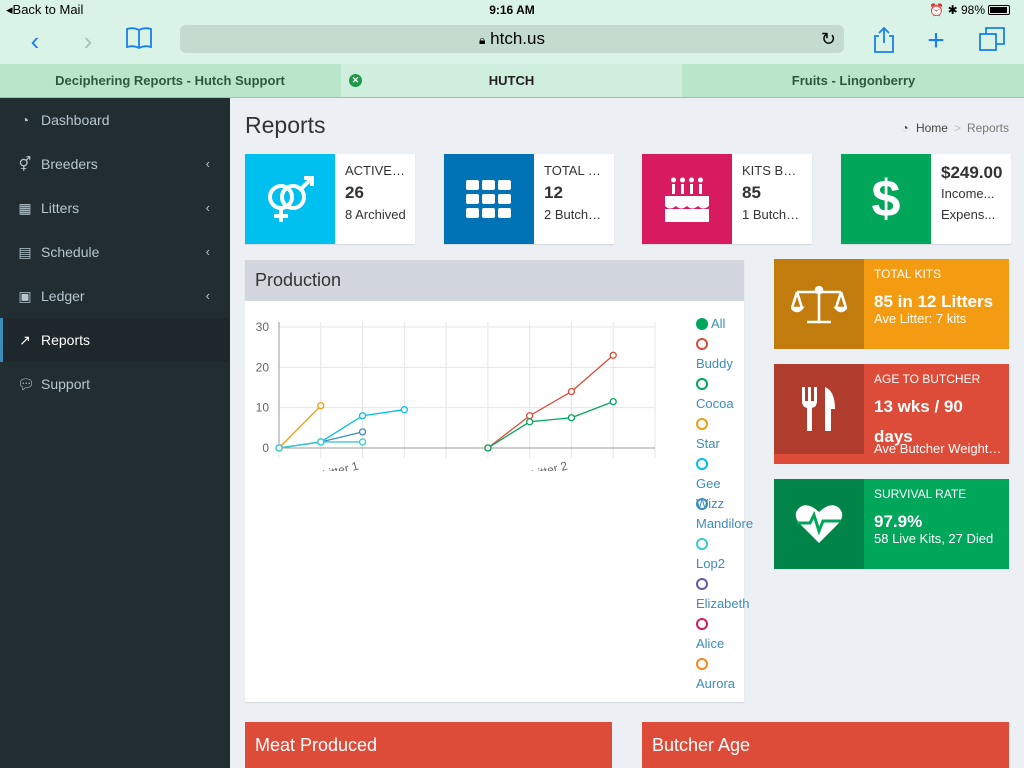 This screenshot has height=768, width=1024. I want to click on stat-box-kits-born: KITS BORN 85 1 Butchered, so click(727, 199).